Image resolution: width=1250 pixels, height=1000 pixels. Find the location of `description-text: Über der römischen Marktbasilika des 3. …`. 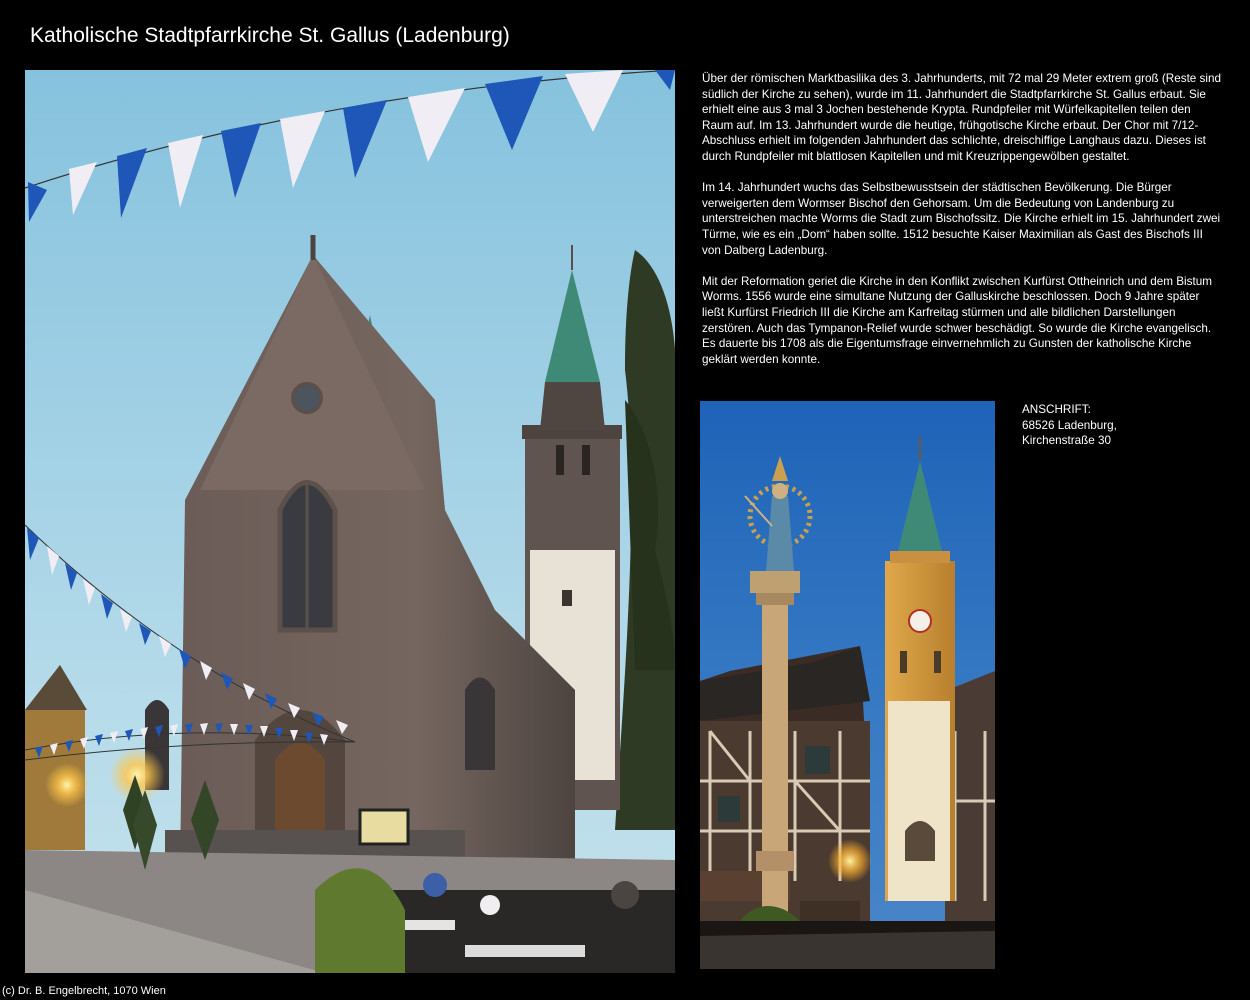

description-text: Über der römischen Marktbasilika des 3. … is located at coordinates (962, 219).